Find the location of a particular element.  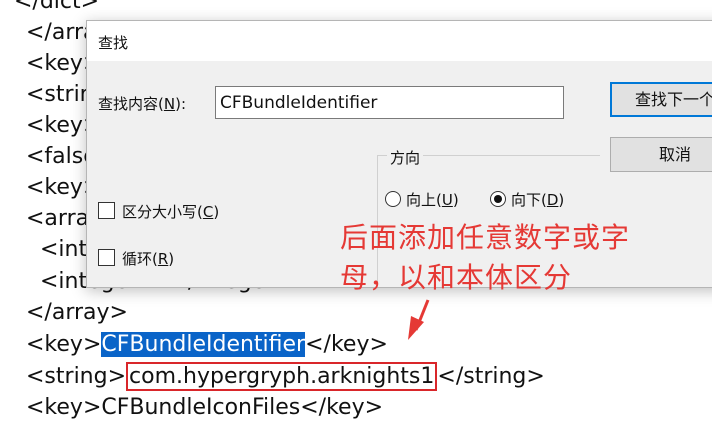

dialog-titlebar: 查找 is located at coordinates (399, 41).